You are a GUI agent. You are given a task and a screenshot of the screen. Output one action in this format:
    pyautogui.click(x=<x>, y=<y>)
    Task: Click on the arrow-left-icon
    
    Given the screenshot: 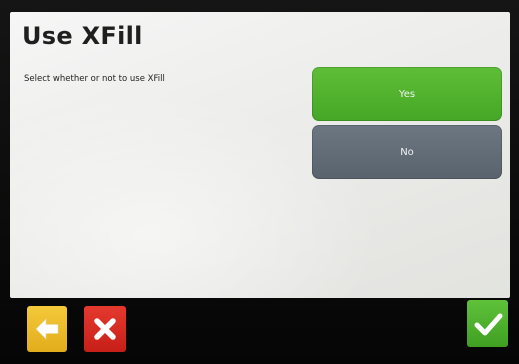 What is the action you would take?
    pyautogui.click(x=47, y=329)
    